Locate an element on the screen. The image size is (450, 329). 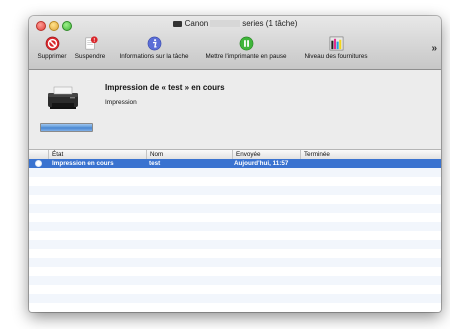
window-title-suffix: series (1 tâche) is located at coordinates (270, 23).